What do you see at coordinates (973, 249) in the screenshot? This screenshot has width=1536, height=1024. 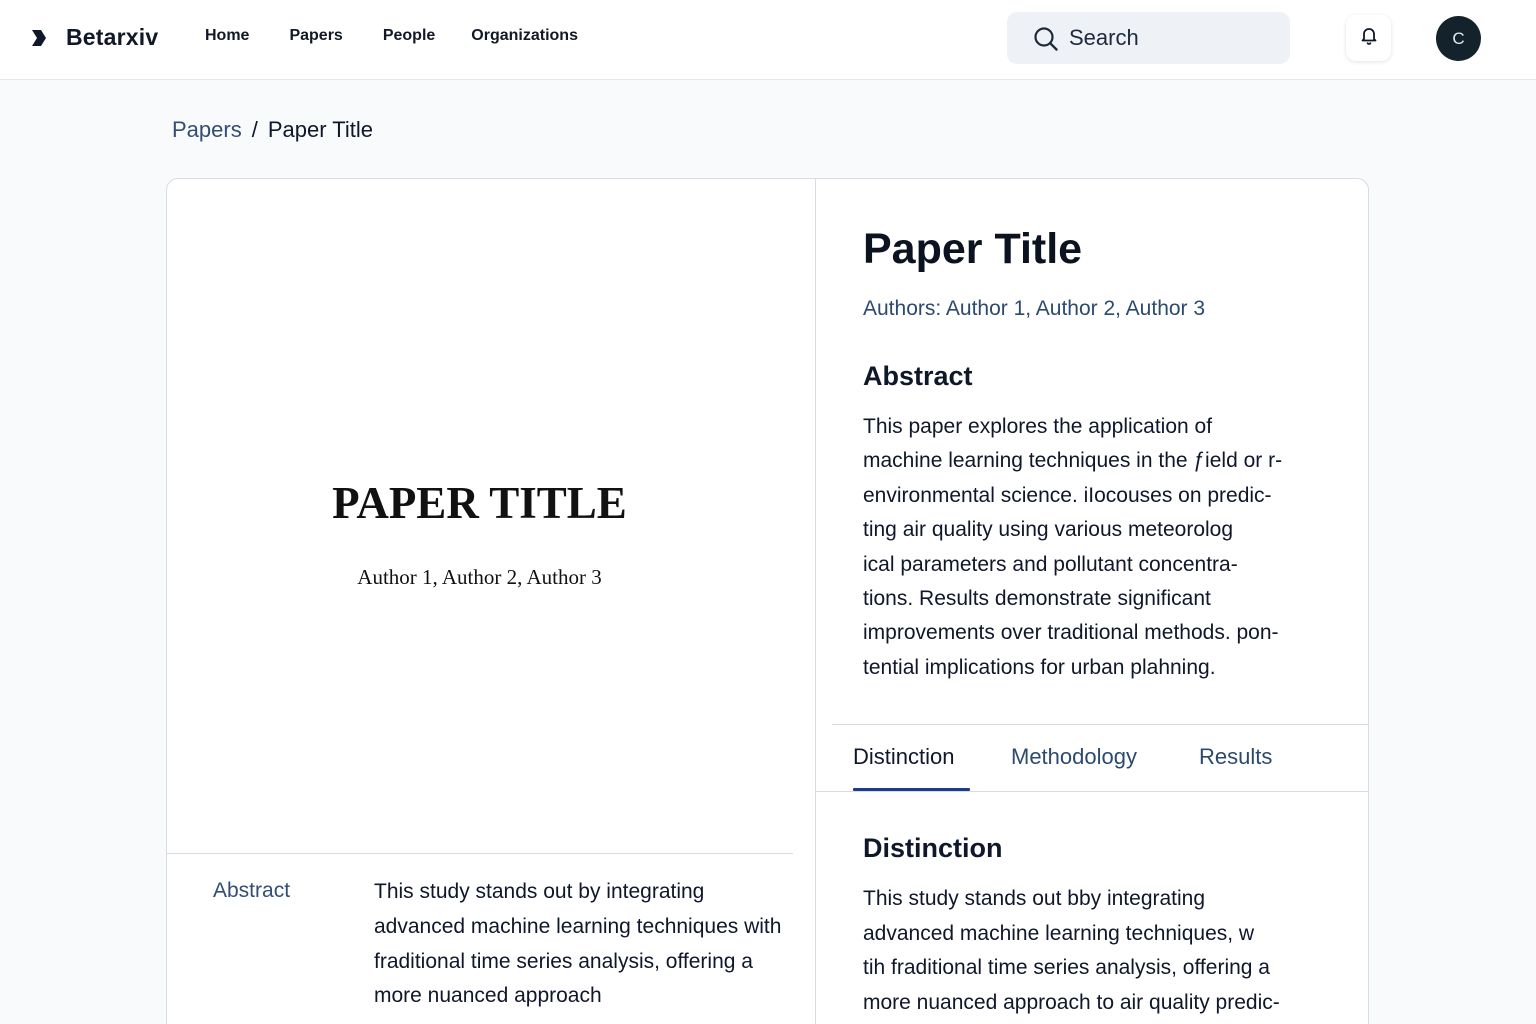 I see `paper-title: Paper Title` at bounding box center [973, 249].